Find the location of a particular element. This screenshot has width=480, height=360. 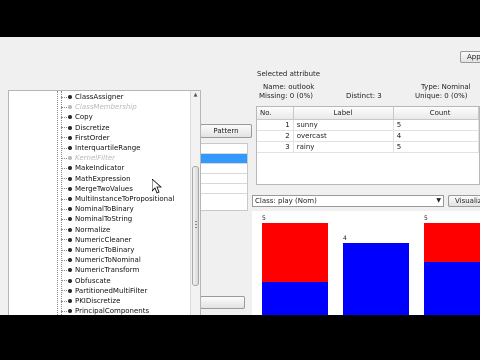

pattern-button: Pattern is located at coordinates (226, 131).